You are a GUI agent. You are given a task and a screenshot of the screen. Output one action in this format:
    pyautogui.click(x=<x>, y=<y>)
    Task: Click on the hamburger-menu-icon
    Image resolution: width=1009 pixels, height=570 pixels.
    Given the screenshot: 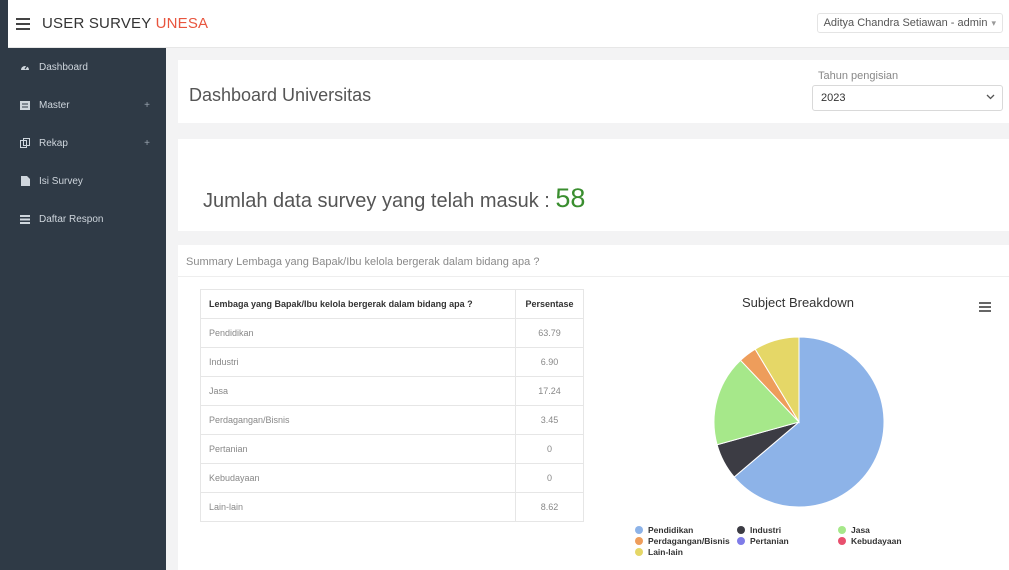 What is the action you would take?
    pyautogui.click(x=23, y=23)
    